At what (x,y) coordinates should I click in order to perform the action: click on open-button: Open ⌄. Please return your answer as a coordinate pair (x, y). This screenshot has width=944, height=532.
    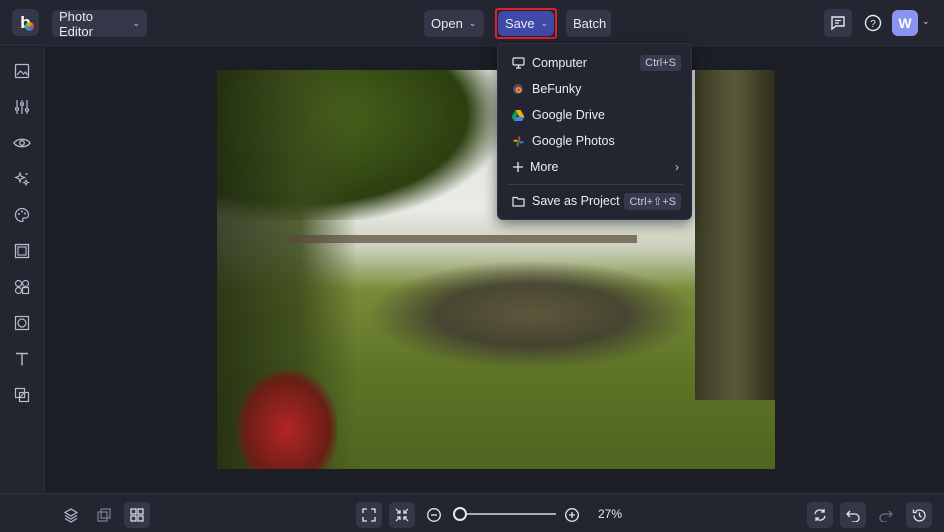
    Looking at the image, I should click on (454, 23).